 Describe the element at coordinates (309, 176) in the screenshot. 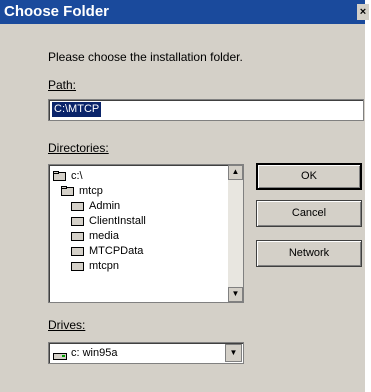

I see `ok-button: OK` at that location.